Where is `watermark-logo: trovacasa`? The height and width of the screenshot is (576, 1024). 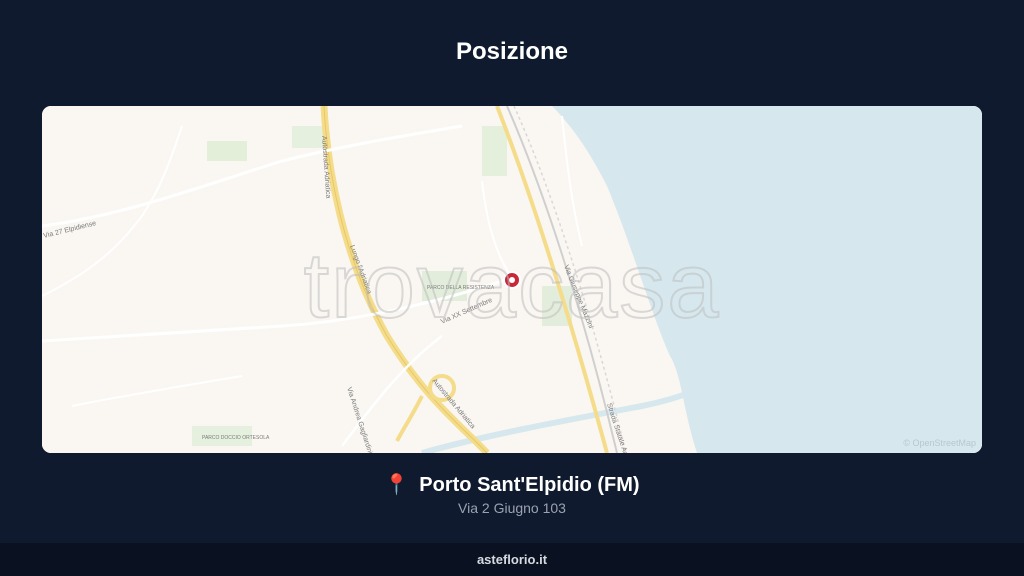
watermark-logo: trovacasa is located at coordinates (512, 286).